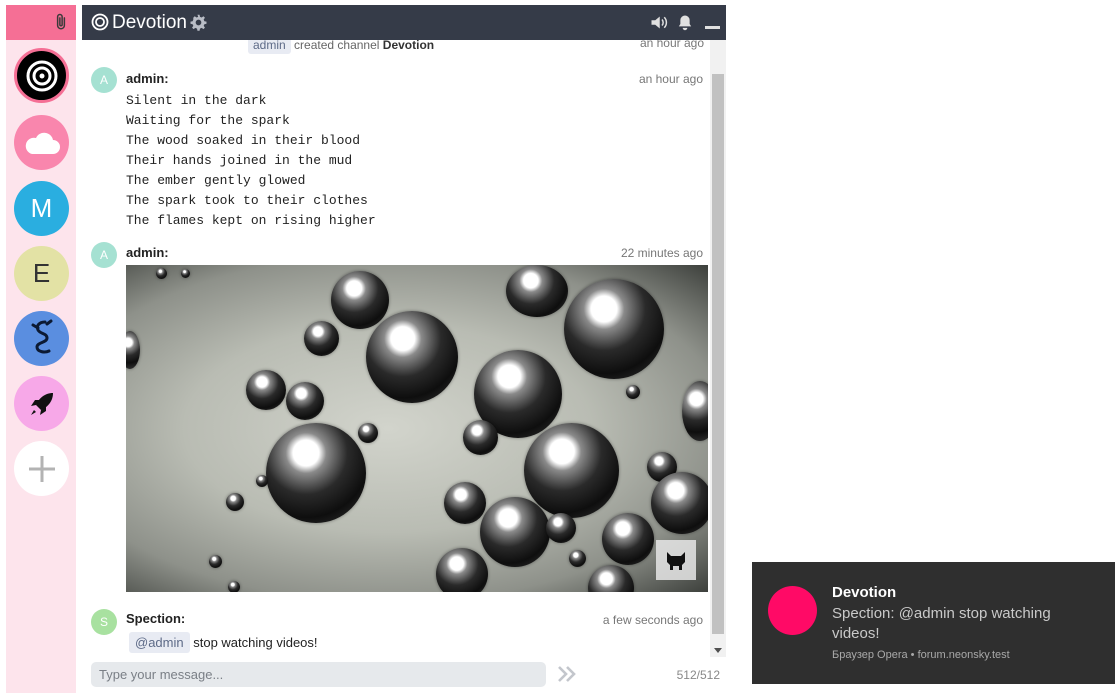 The height and width of the screenshot is (693, 1115). Describe the element at coordinates (921, 655) in the screenshot. I see `notification-source: Браузер Opera • forum.neonsky.test` at that location.